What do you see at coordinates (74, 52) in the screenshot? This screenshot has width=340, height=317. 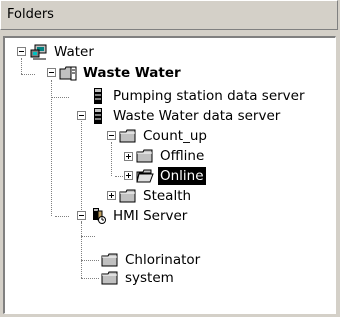 I see `tree-node-label: Water` at bounding box center [74, 52].